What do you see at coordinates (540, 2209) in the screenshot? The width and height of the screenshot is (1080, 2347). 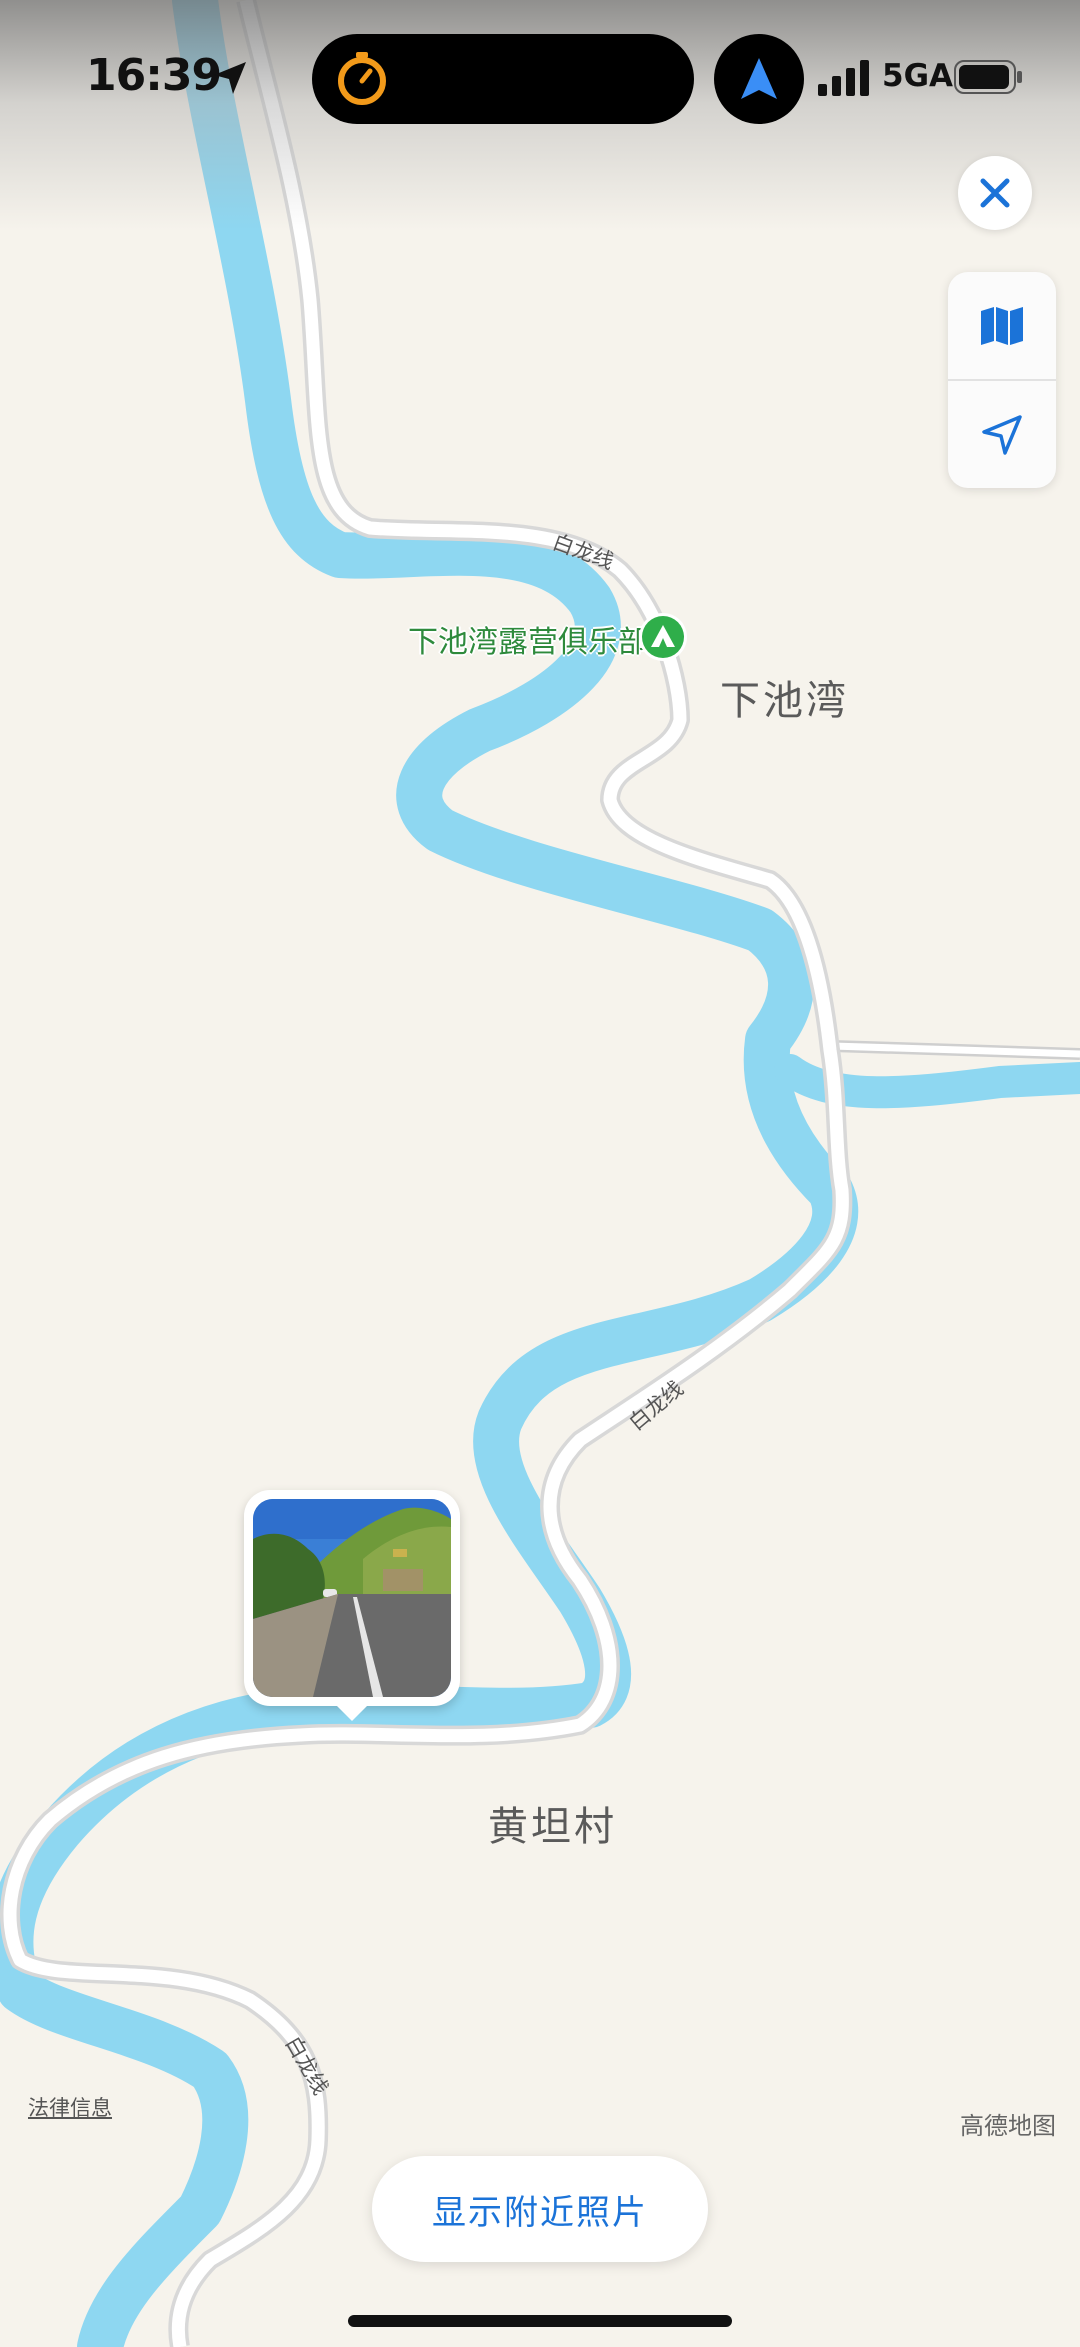 I see `show-nearby-photos-button: 显示附近照片` at bounding box center [540, 2209].